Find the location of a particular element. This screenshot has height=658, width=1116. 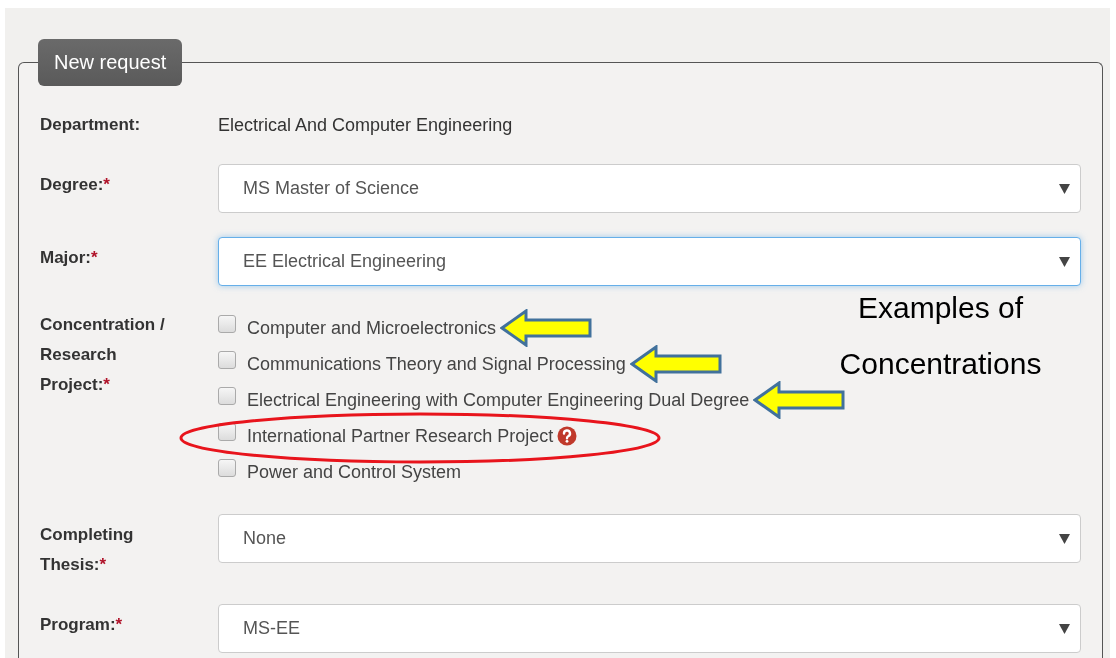

select-field: MS Master of Science is located at coordinates (649, 188).